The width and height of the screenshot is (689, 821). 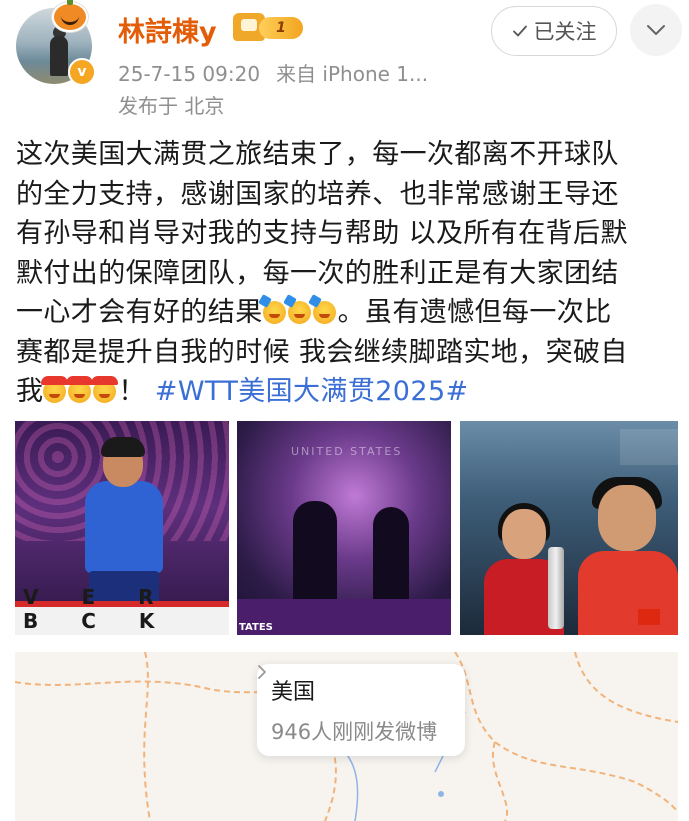 What do you see at coordinates (565, 32) in the screenshot?
I see `follow-label: 已关注` at bounding box center [565, 32].